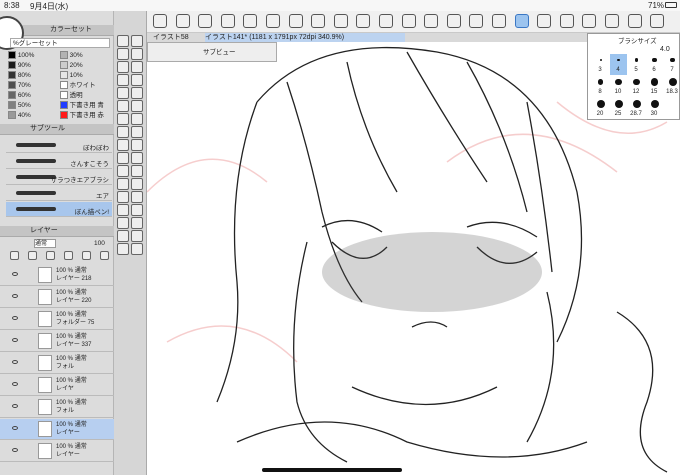 The height and width of the screenshot is (475, 680). I want to click on snap-icon, so click(521, 21).